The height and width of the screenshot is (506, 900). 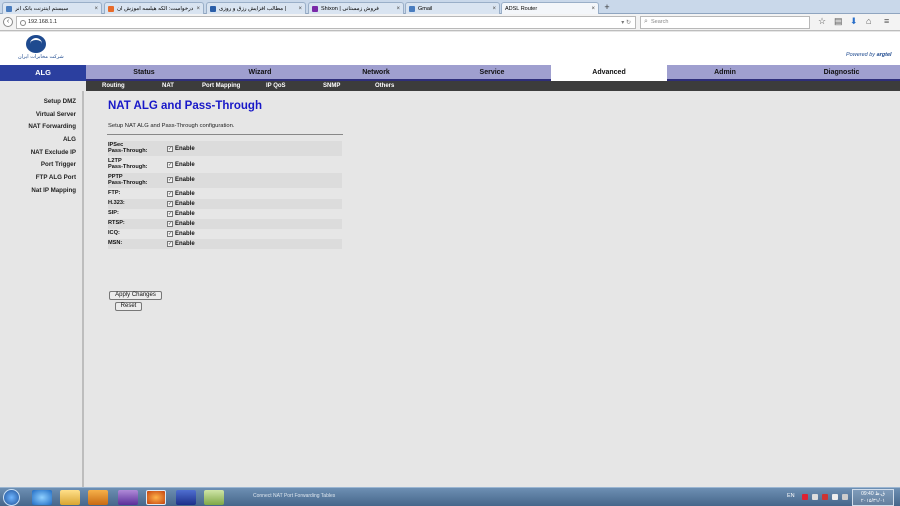 What do you see at coordinates (815, 497) in the screenshot?
I see `action-center-icon` at bounding box center [815, 497].